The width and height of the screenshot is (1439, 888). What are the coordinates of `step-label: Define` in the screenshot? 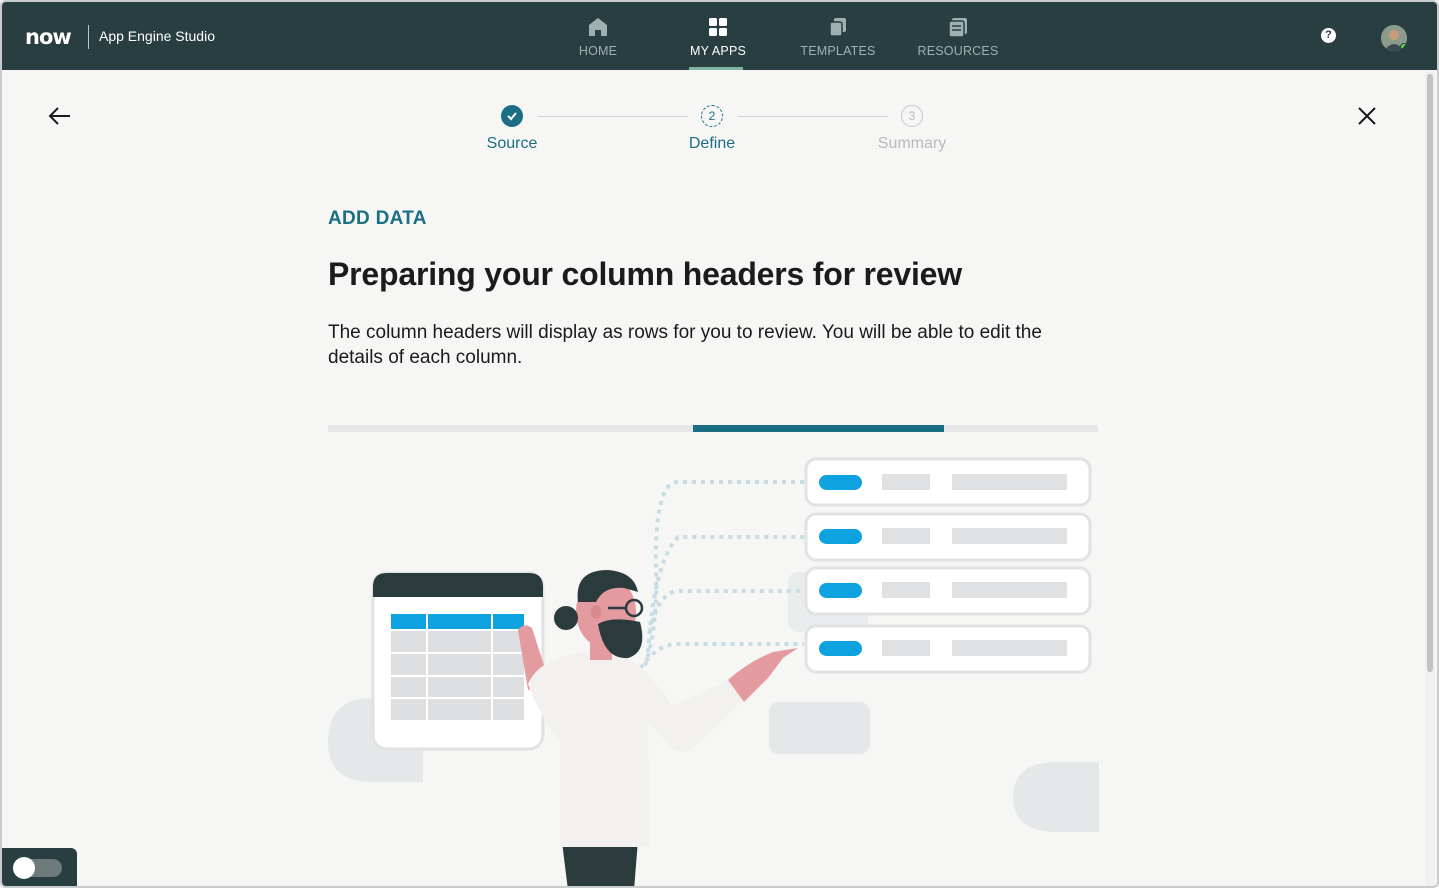 It's located at (712, 143).